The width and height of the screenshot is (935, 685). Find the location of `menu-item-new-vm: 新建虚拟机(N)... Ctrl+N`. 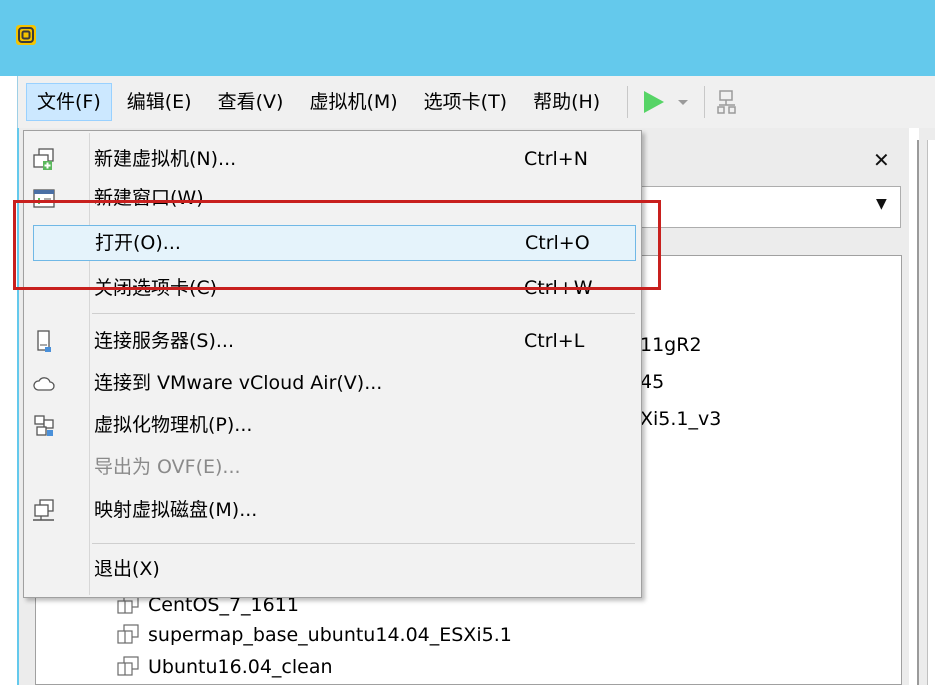

menu-item-new-vm: 新建虚拟机(N)... Ctrl+N is located at coordinates (332, 159).